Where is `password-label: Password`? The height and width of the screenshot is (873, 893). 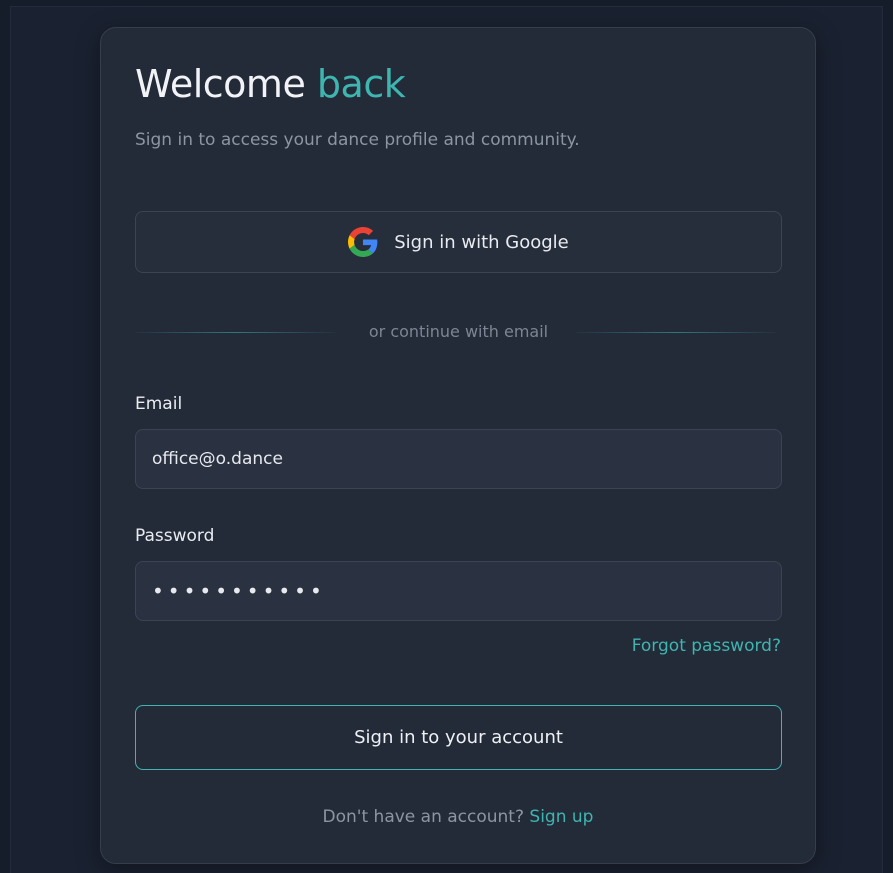 password-label: Password is located at coordinates (175, 536).